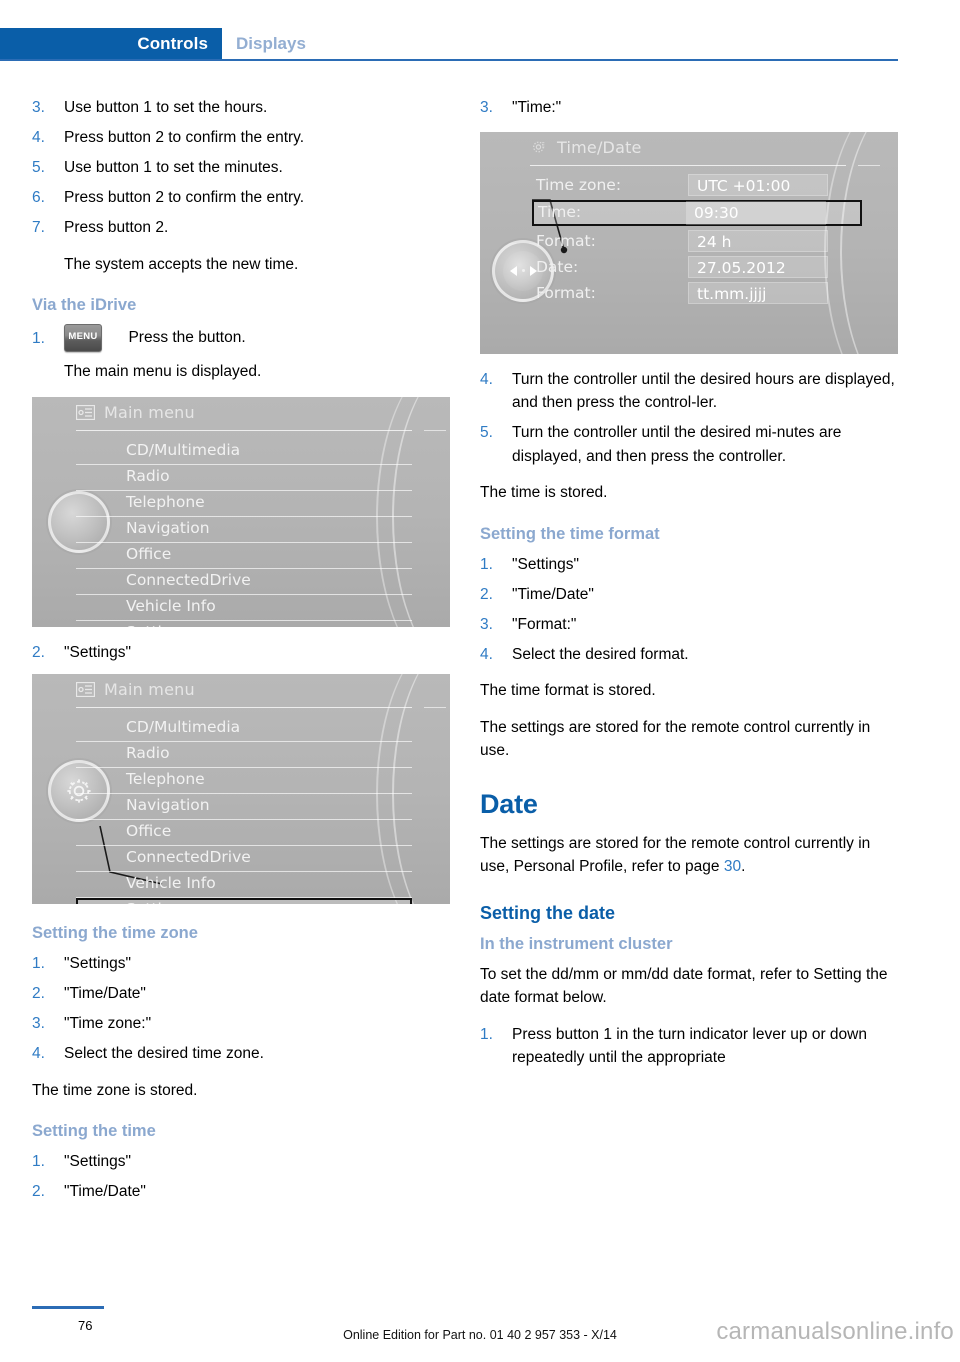  What do you see at coordinates (600, 654) in the screenshot?
I see `list-text: Select the desired format.` at bounding box center [600, 654].